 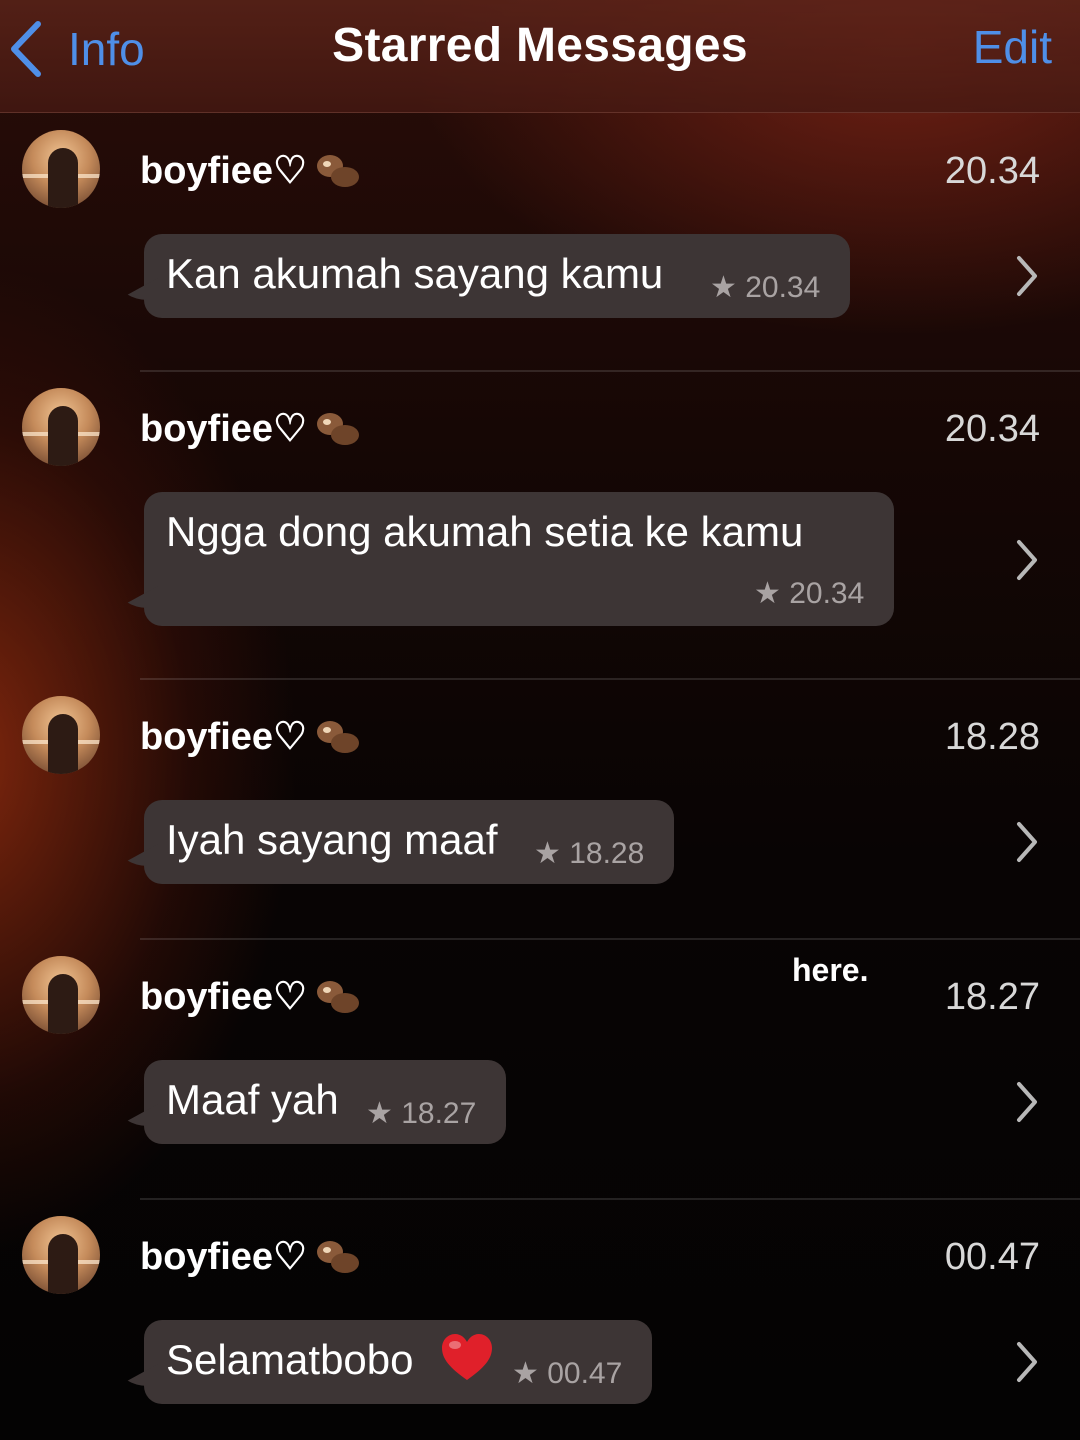 I want to click on message-text: Ngga dong akumah setia ke kamu, so click(x=485, y=531).